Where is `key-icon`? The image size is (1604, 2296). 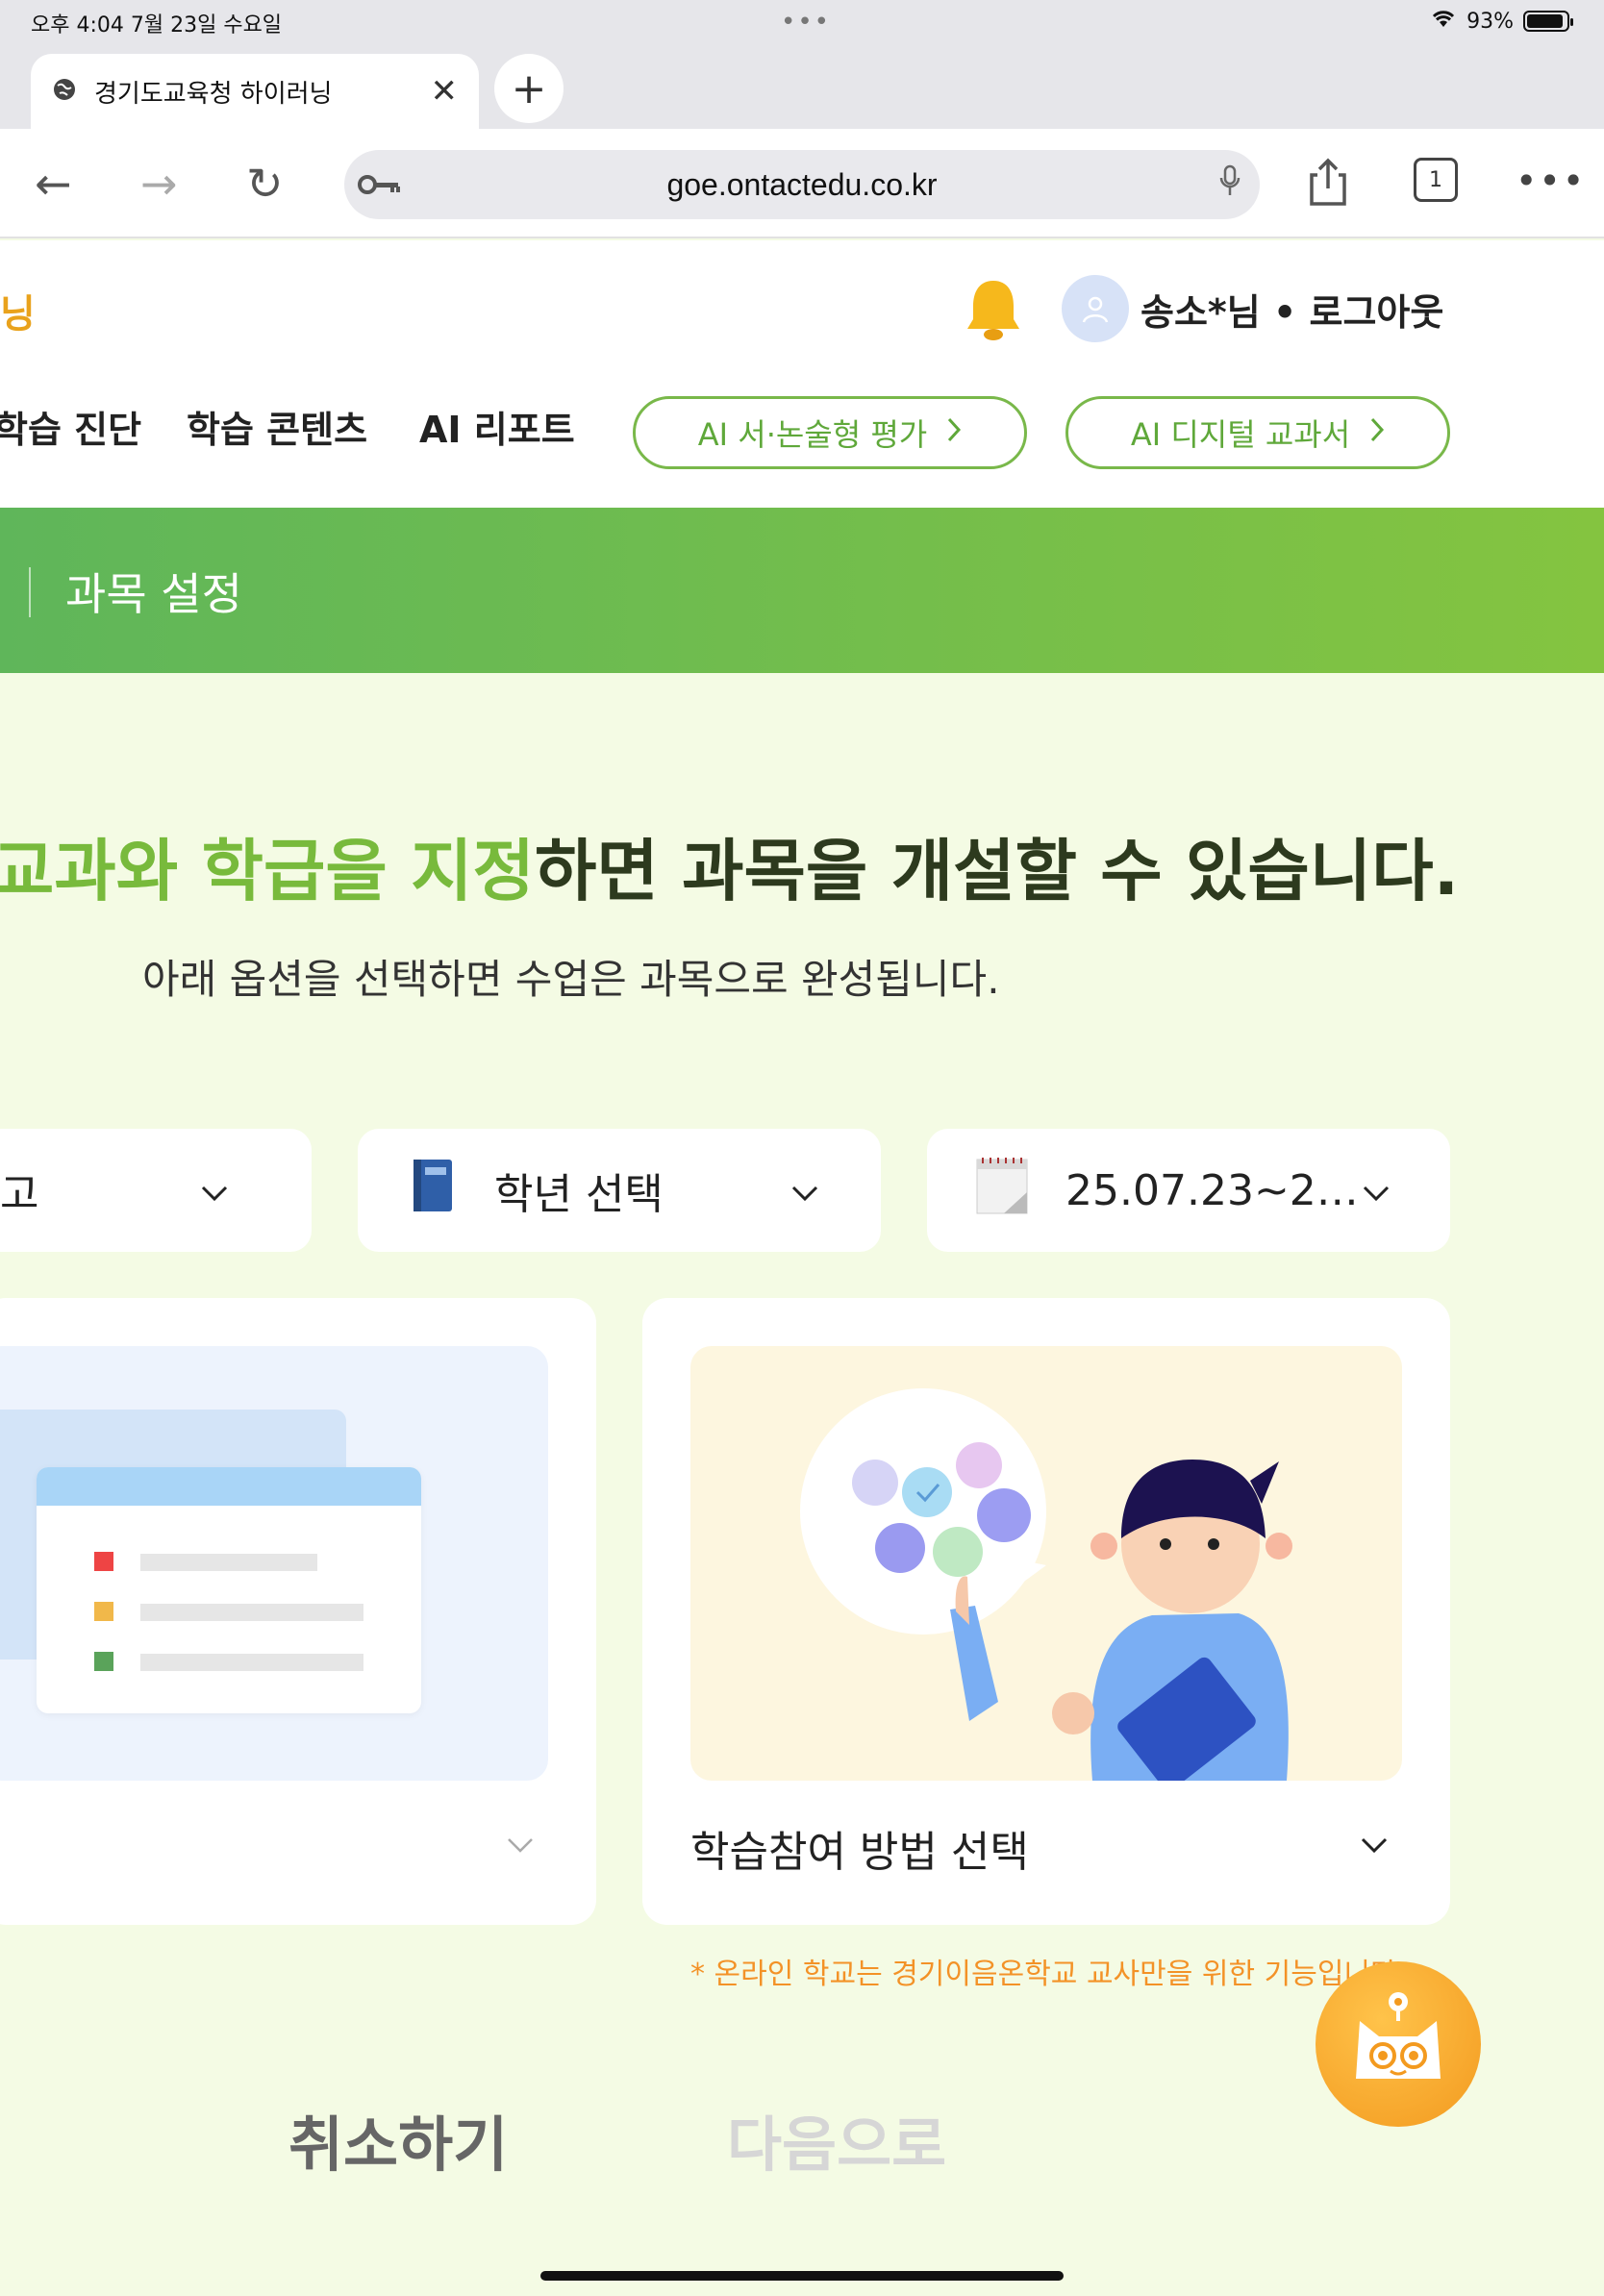
key-icon is located at coordinates (380, 185).